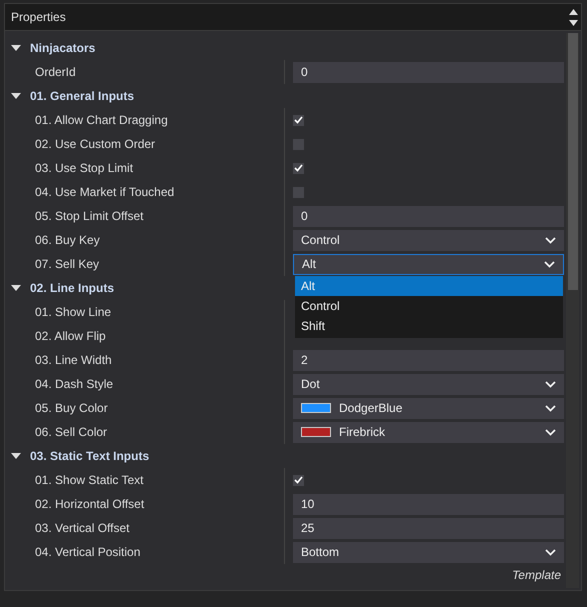 This screenshot has width=587, height=607. What do you see at coordinates (572, 310) in the screenshot?
I see `scrollbar` at bounding box center [572, 310].